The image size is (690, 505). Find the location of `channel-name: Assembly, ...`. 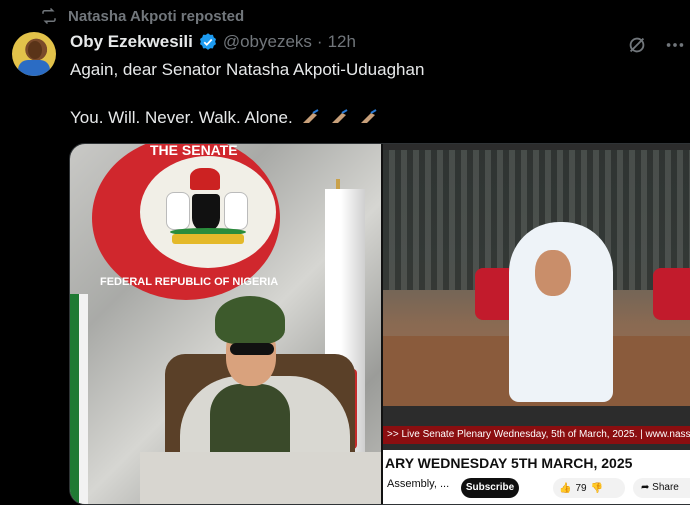

channel-name: Assembly, ... is located at coordinates (418, 484).